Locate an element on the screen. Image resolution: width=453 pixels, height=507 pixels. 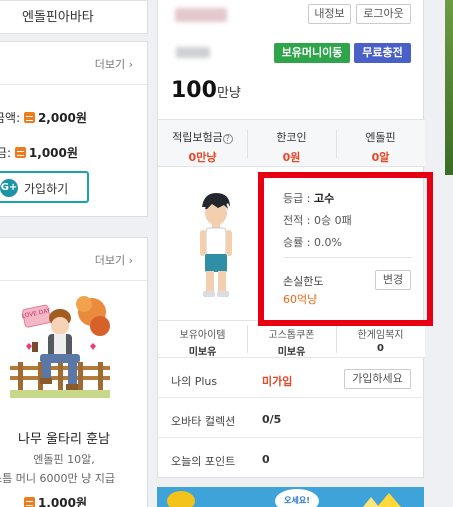
promo-banner: 오세요! is located at coordinates (290, 497).